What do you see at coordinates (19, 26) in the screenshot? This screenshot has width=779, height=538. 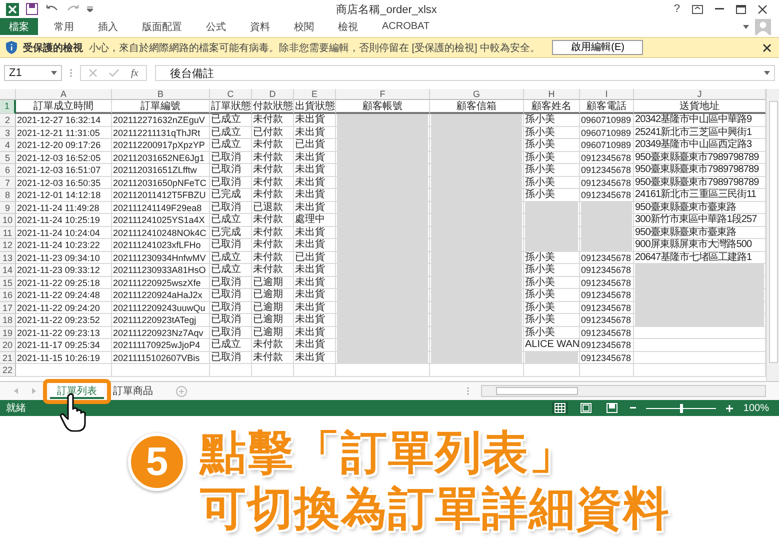 I see `ribbon-tab: 檔案` at bounding box center [19, 26].